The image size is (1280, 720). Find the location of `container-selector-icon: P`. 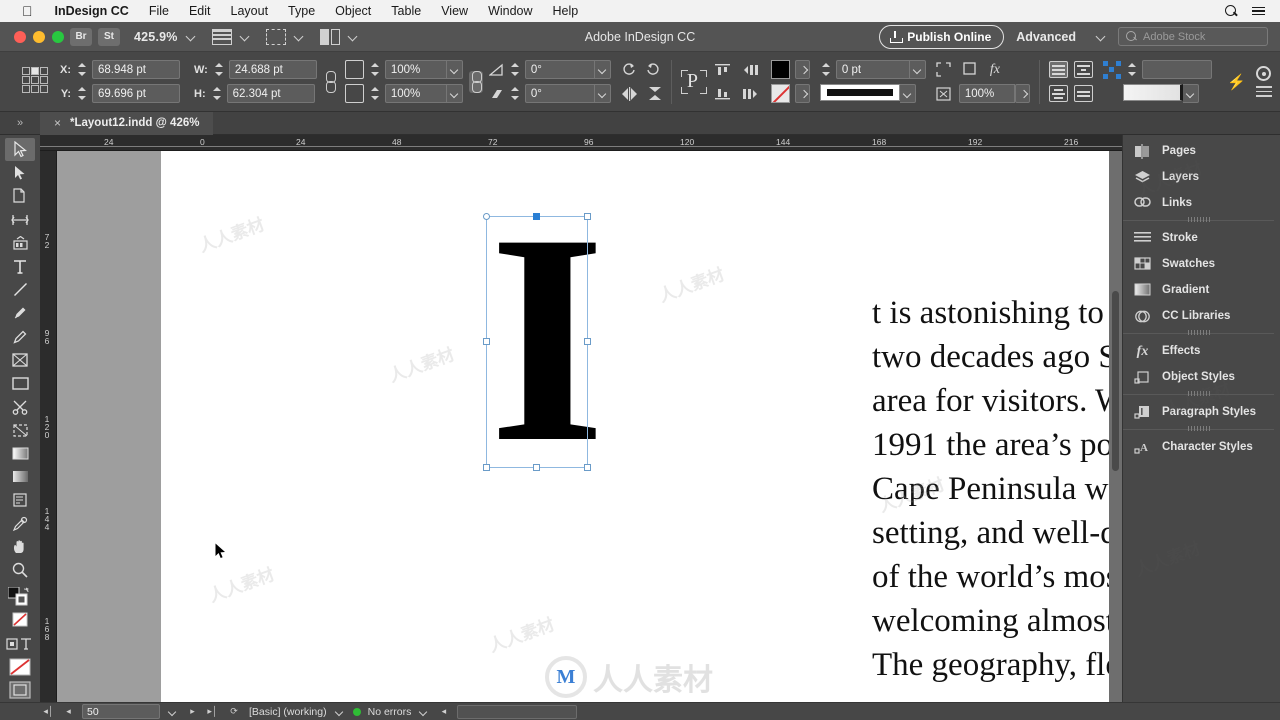

container-selector-icon: P is located at coordinates (693, 81).